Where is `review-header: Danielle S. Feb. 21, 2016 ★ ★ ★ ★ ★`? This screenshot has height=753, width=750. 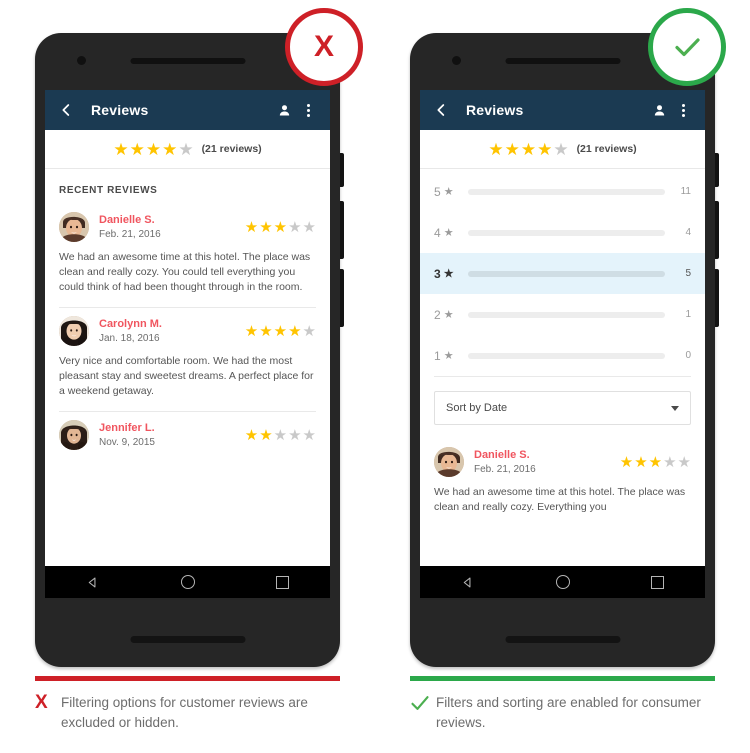
review-header: Danielle S. Feb. 21, 2016 ★ ★ ★ ★ ★ is located at coordinates (187, 225).